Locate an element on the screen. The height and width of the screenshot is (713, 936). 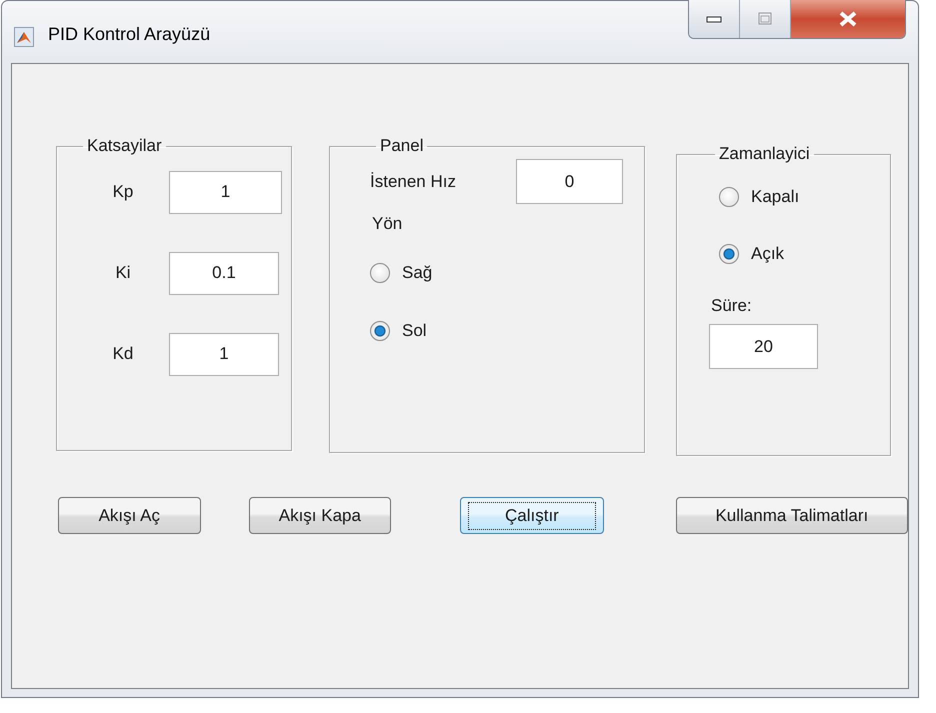
minimize-button is located at coordinates (714, 19).